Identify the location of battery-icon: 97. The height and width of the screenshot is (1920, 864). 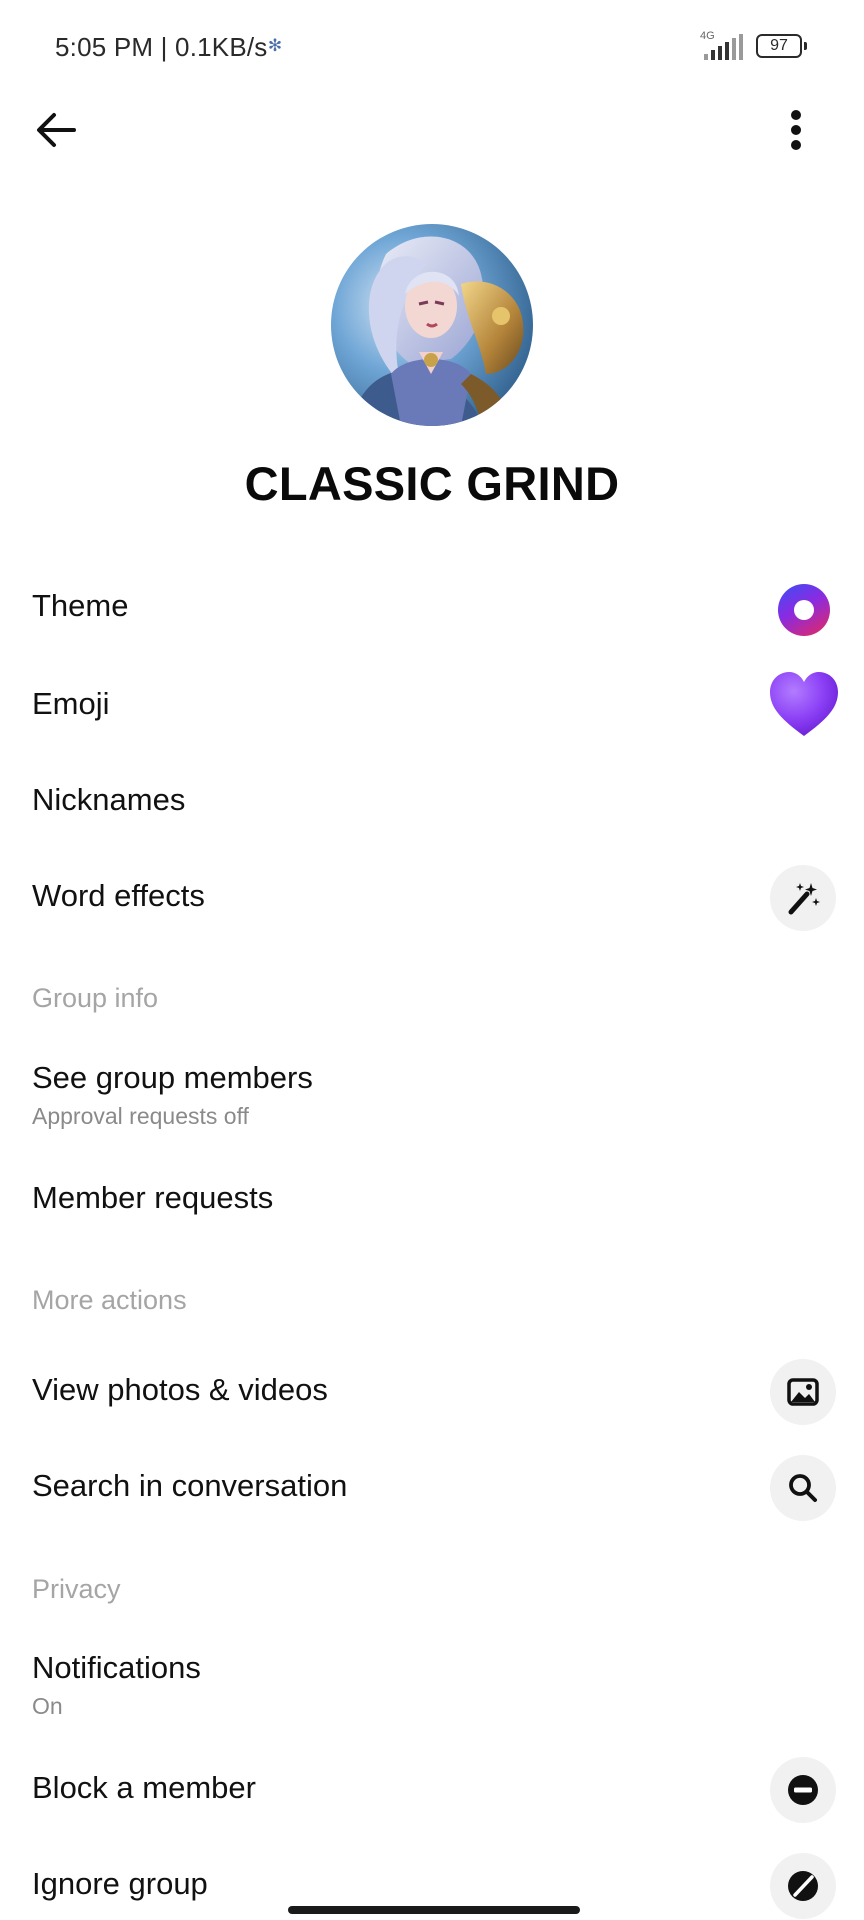
(781, 46).